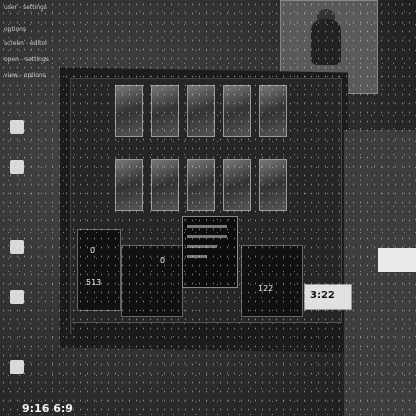 The height and width of the screenshot is (416, 416). I want to click on stat-value: 513, so click(94, 282).